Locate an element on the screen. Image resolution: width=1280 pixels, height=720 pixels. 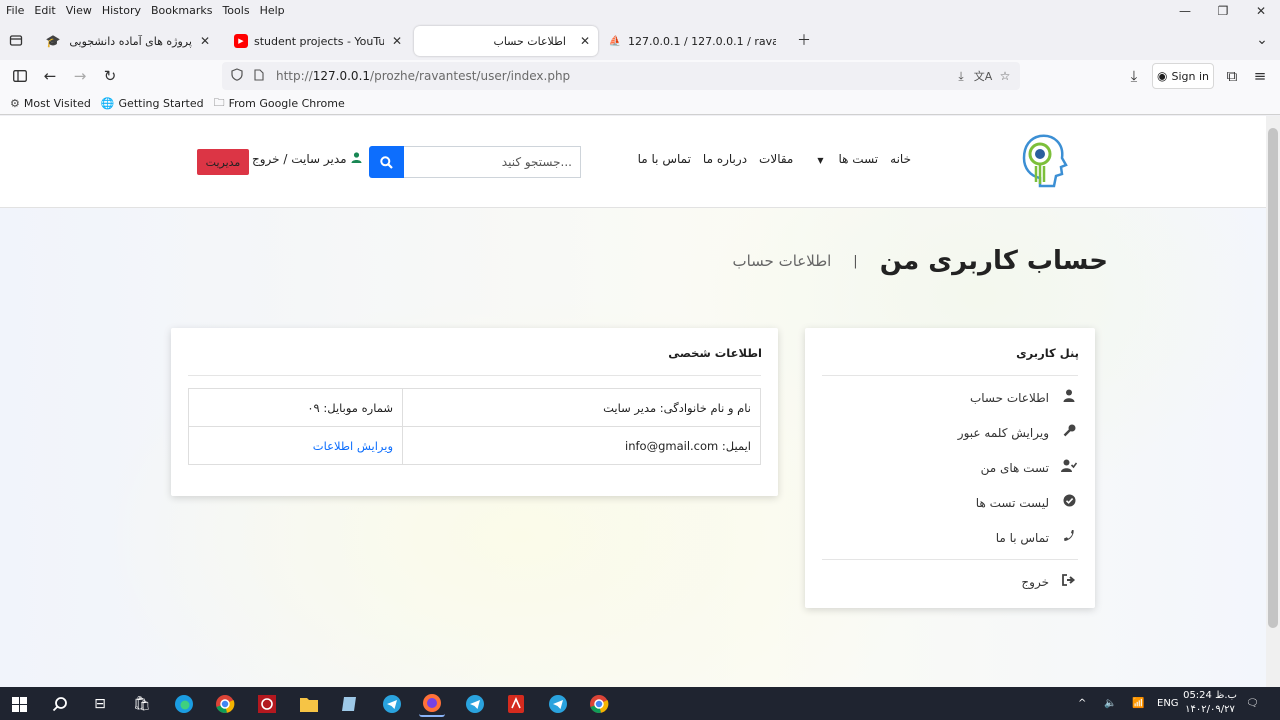
new-tab-button: ＋ is located at coordinates (804, 40).